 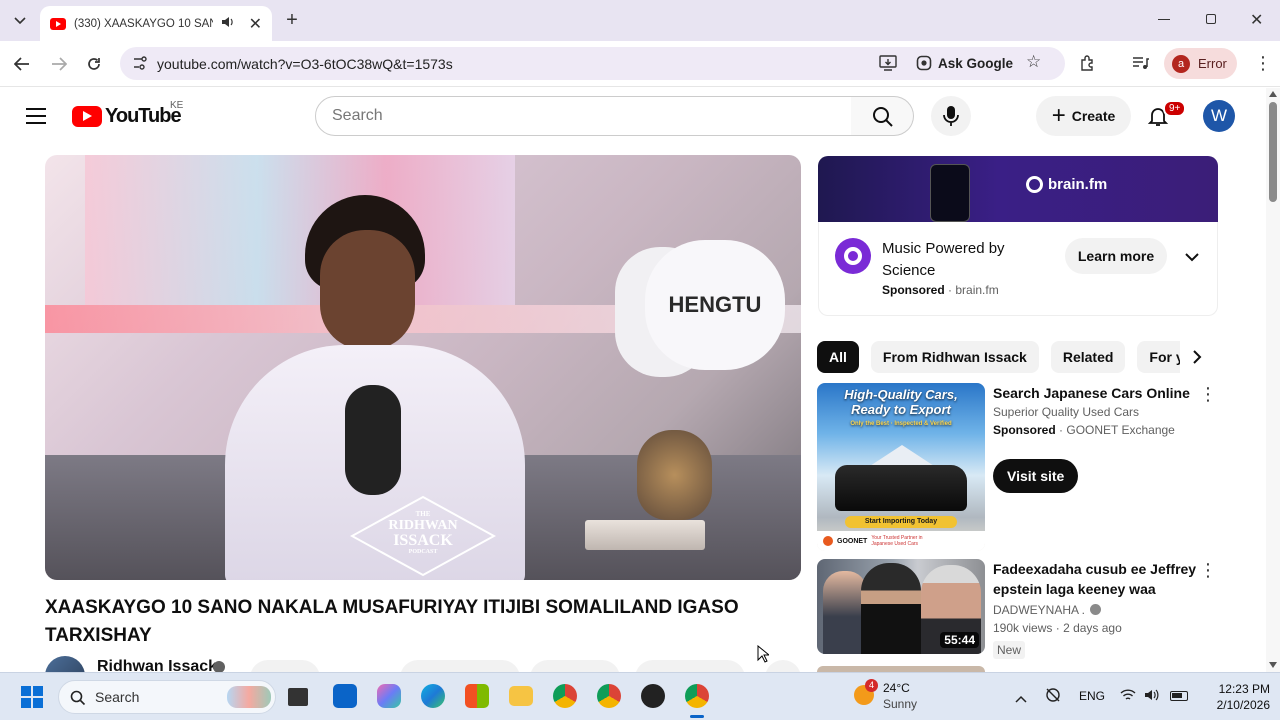 What do you see at coordinates (897, 697) in the screenshot?
I see `weather-widget: 4 24°C Sunny` at bounding box center [897, 697].